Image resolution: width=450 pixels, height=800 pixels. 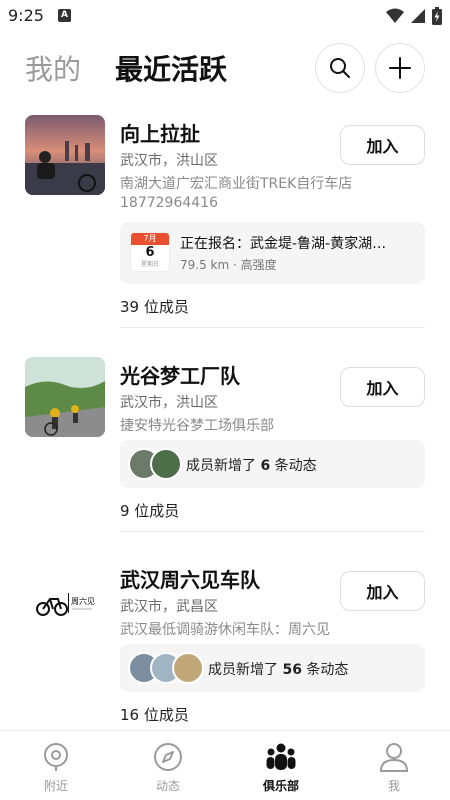 I want to click on add-club-button, so click(x=400, y=68).